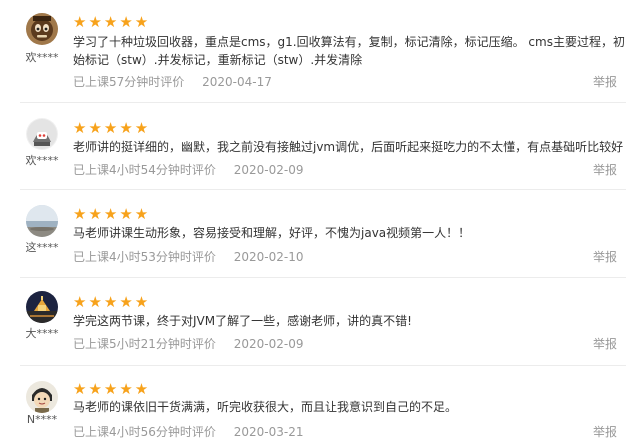  Describe the element at coordinates (42, 307) in the screenshot. I see `night-temple-avatar-icon` at that location.